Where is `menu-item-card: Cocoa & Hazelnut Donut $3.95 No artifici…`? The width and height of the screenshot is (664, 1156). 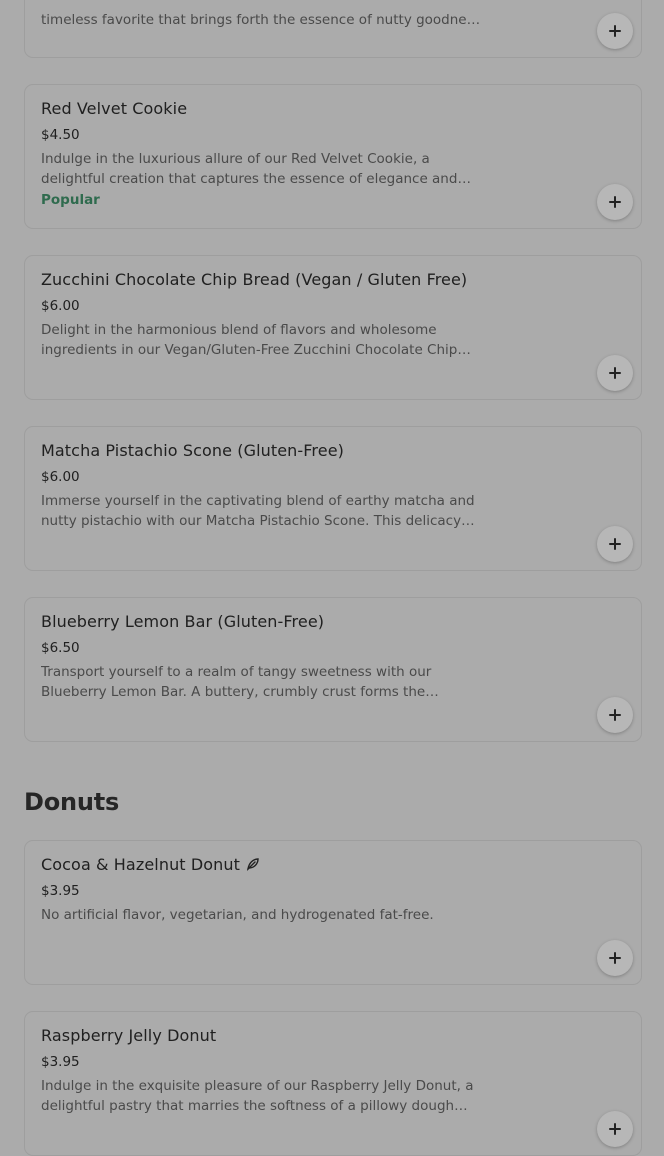
menu-item-card: Cocoa & Hazelnut Donut $3.95 No artifici… is located at coordinates (333, 912).